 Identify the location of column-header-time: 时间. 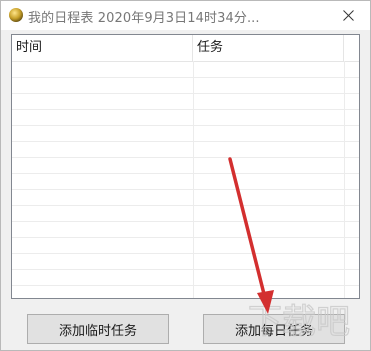
(102, 48).